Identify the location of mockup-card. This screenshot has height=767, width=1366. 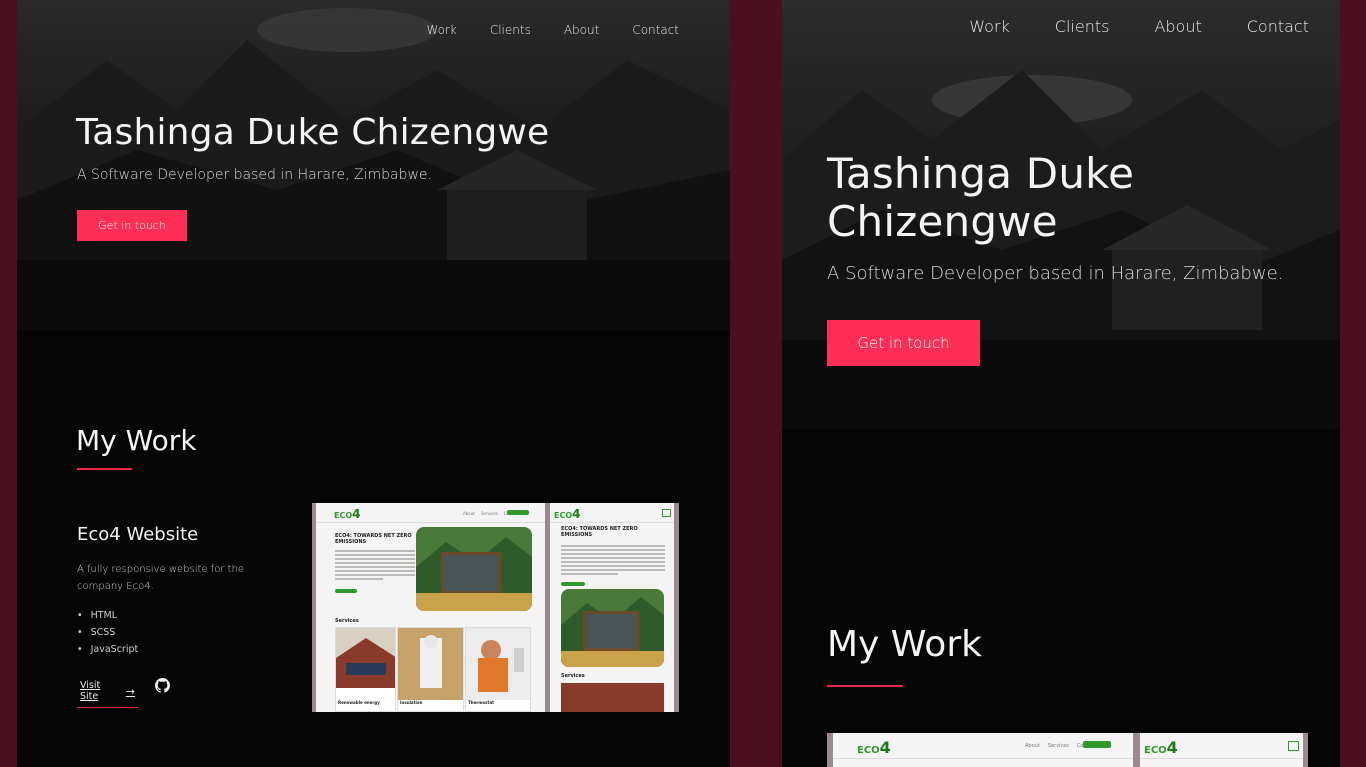
(612, 697).